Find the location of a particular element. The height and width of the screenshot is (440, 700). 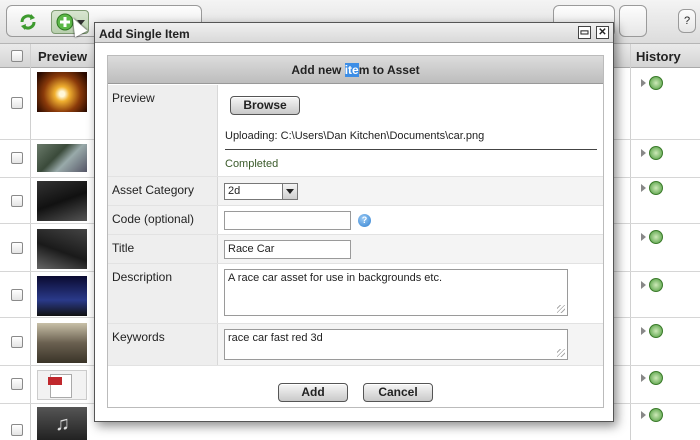

completed-status: Completed is located at coordinates (252, 164).